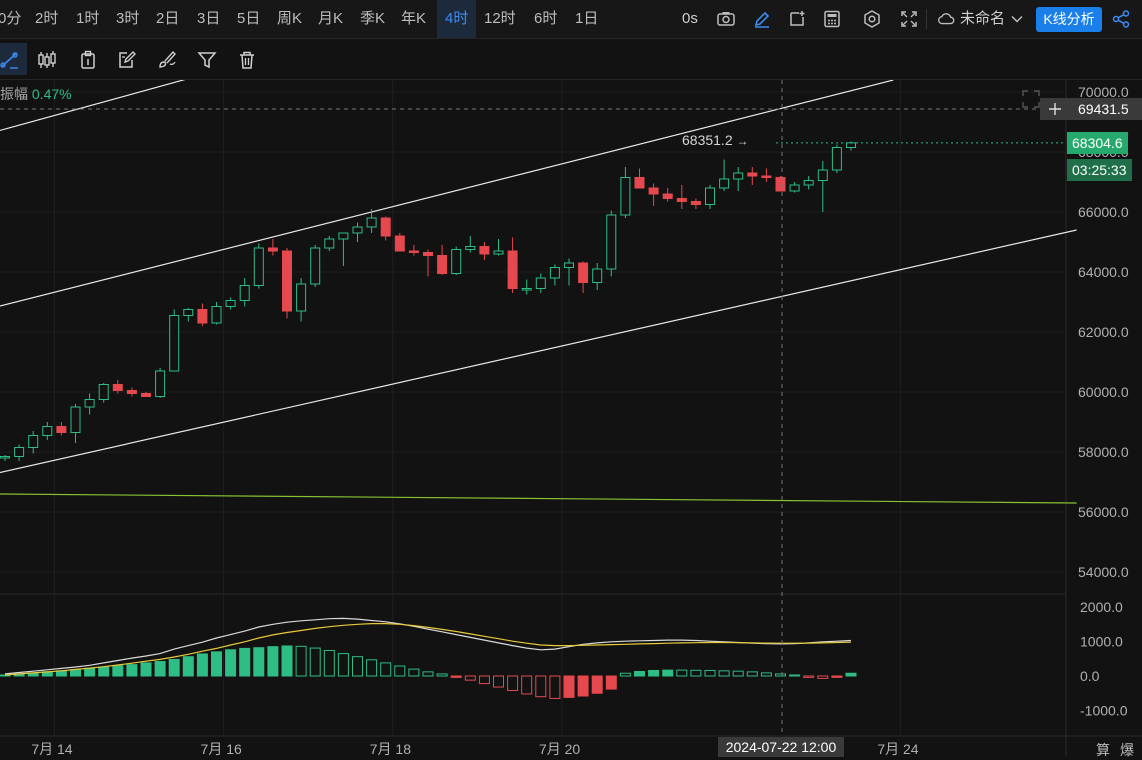 Image resolution: width=1142 pixels, height=760 pixels. I want to click on countdown-seconds: 0s, so click(690, 19).